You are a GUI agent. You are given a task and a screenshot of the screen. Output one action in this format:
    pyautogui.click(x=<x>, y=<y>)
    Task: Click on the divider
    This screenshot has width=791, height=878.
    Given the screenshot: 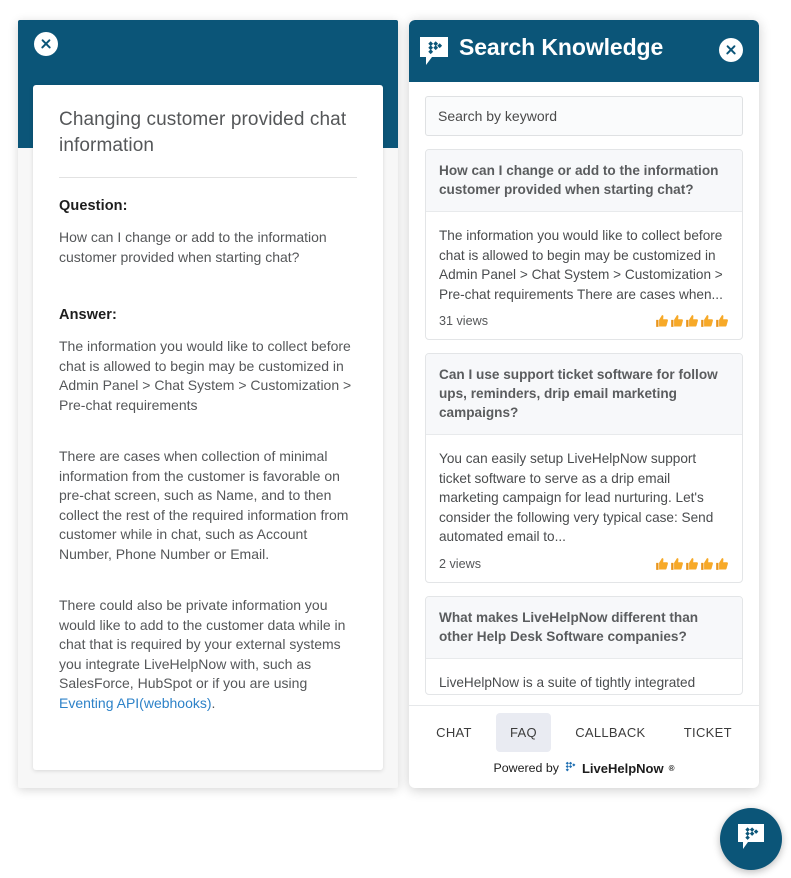 What is the action you would take?
    pyautogui.click(x=208, y=177)
    